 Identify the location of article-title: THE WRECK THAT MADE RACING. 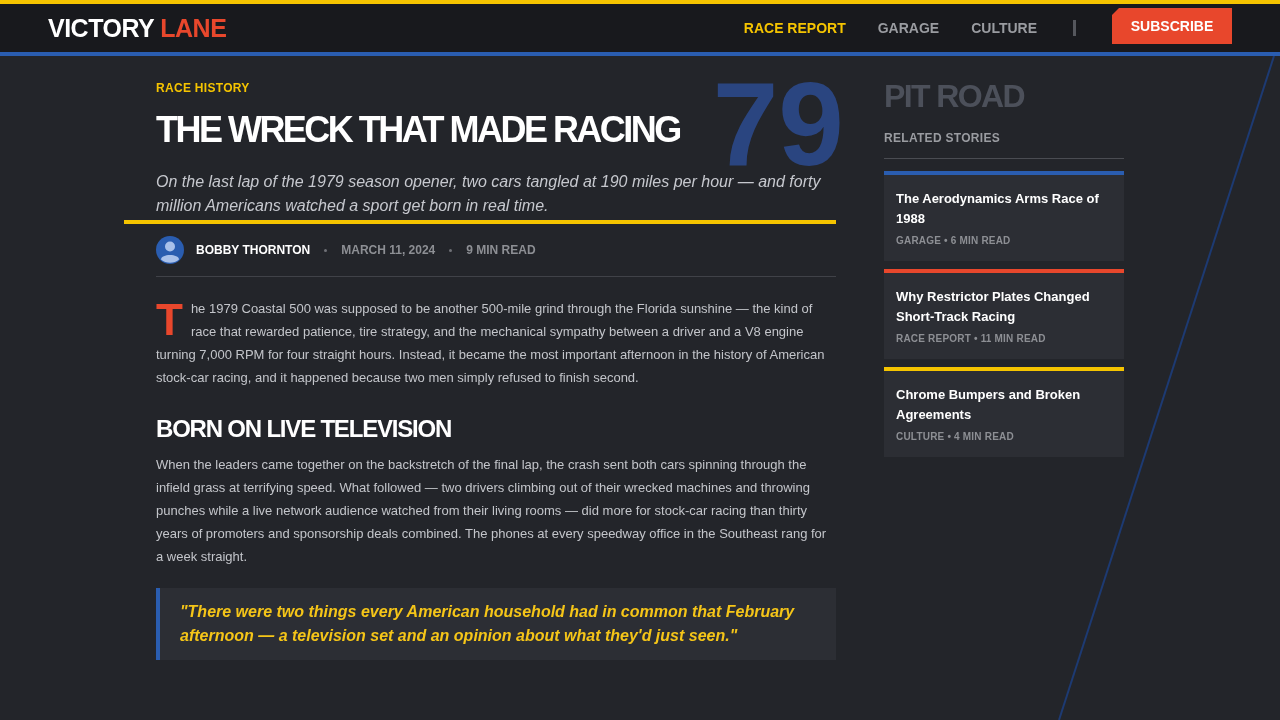
(418, 130).